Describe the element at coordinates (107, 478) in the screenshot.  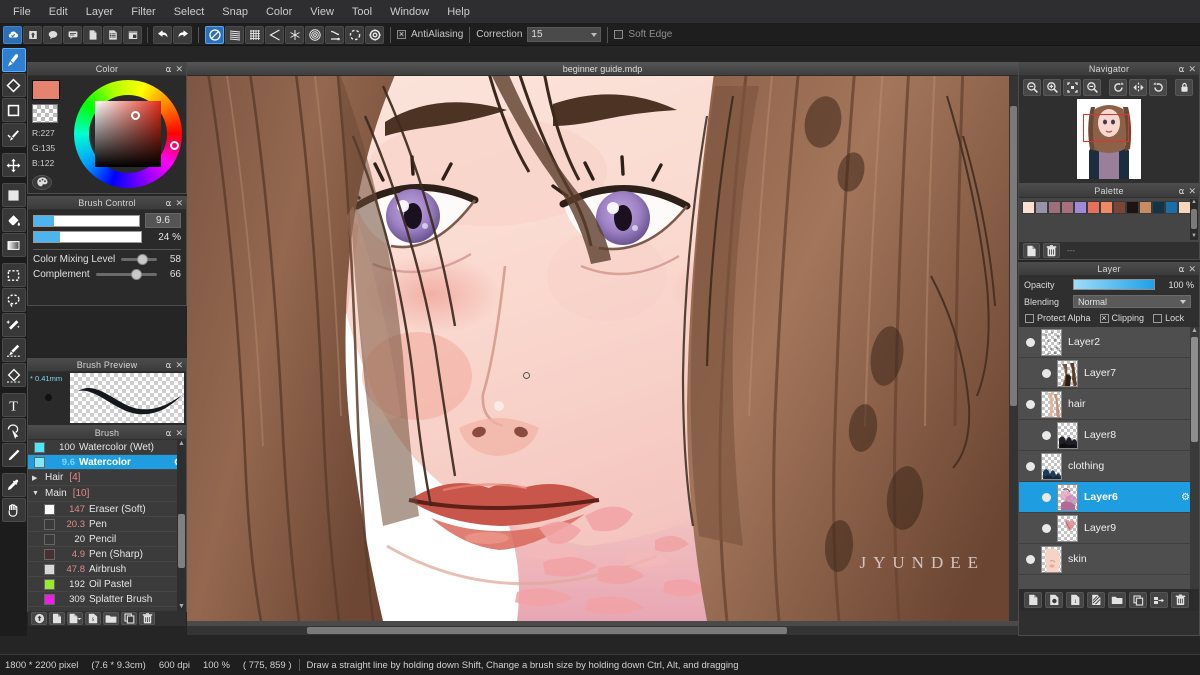
I see `brush-group-hair: ▶ Hair [4]` at that location.